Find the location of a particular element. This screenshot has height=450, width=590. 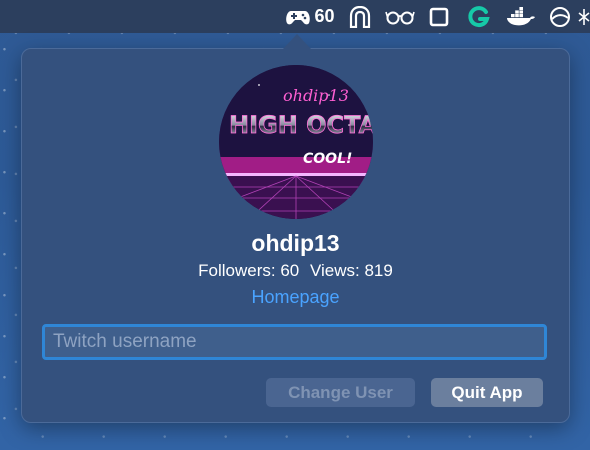

extra-menu-item is located at coordinates (584, 16).